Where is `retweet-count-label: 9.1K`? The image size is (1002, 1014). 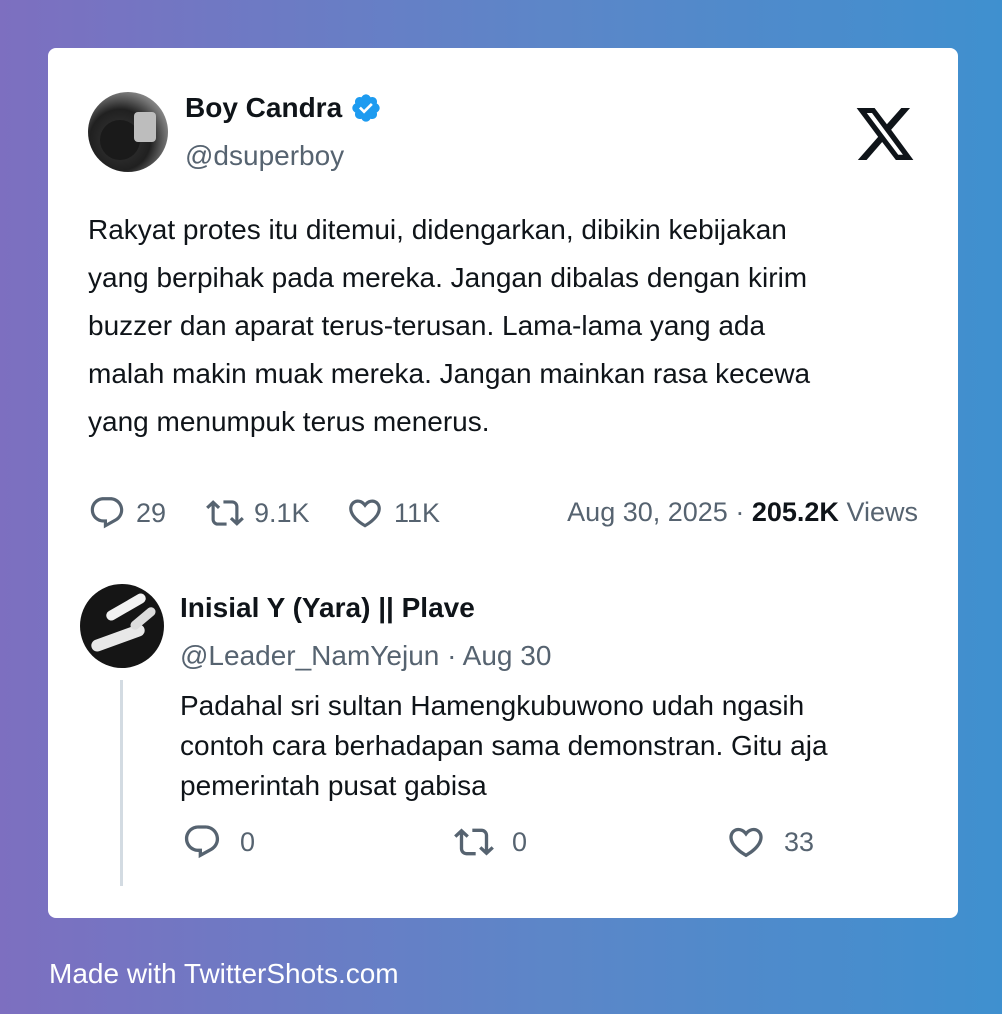
retweet-count-label: 9.1K is located at coordinates (282, 512).